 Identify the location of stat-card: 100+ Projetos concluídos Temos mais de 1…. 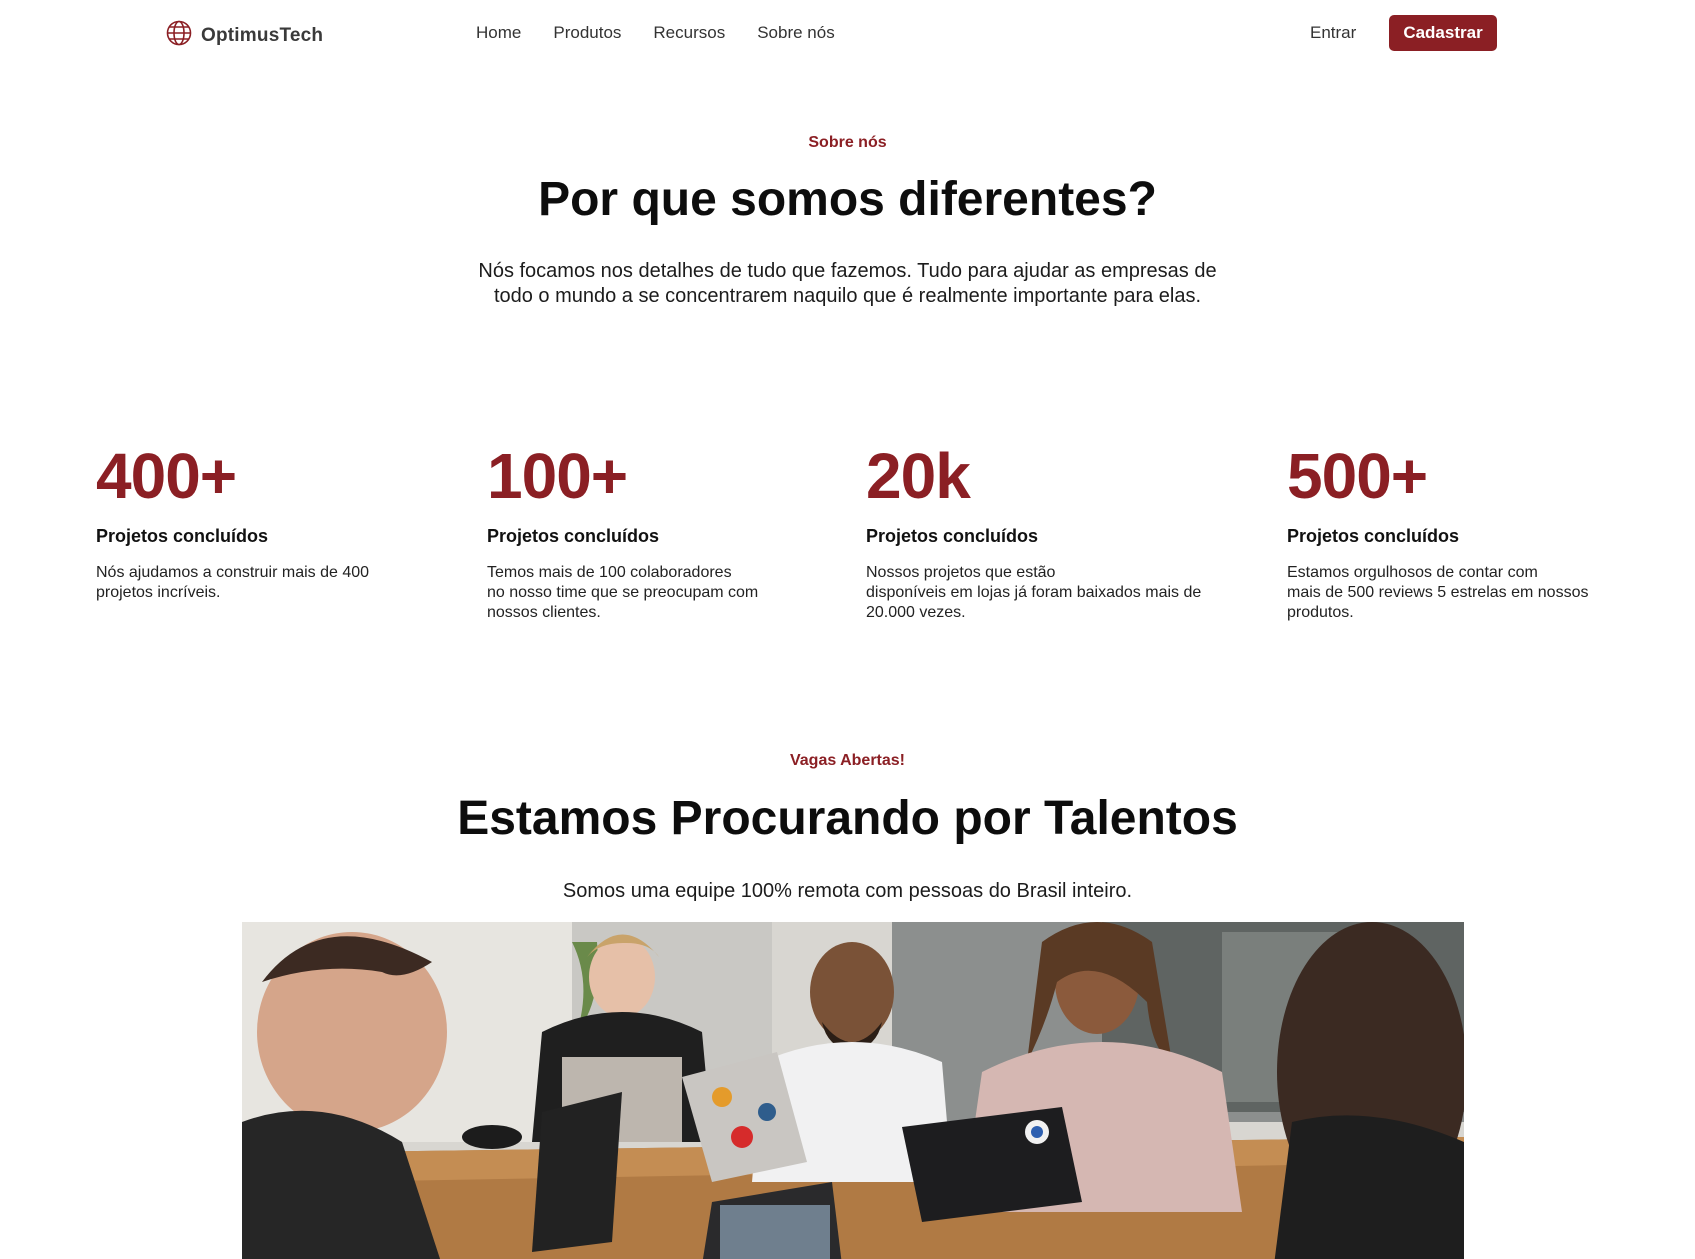
(662, 531).